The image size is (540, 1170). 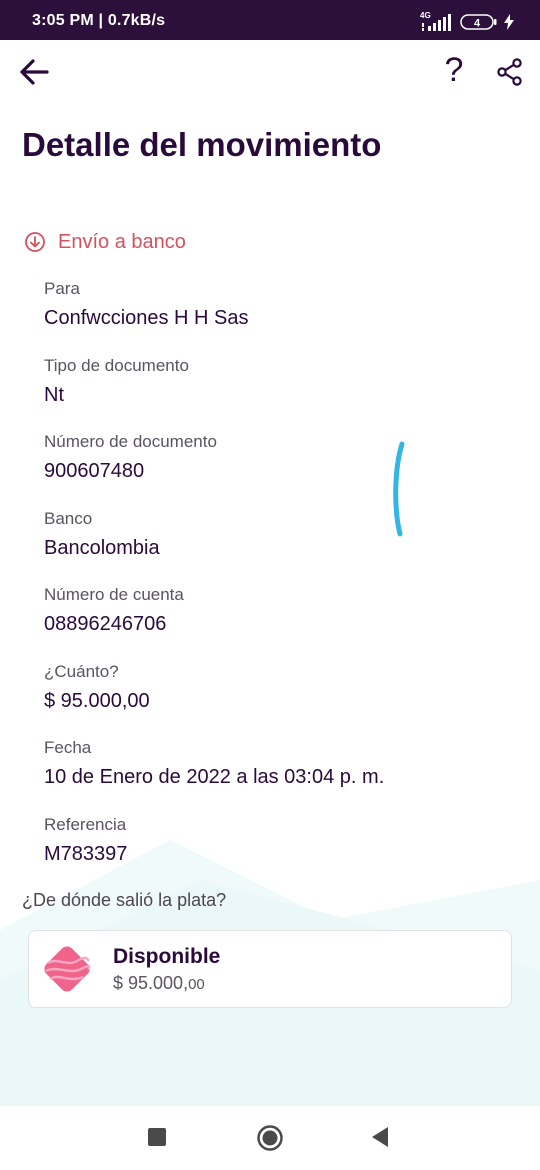 I want to click on field-value: 10 de Enero de 2022 a las 03:04 p. m., so click(x=214, y=777).